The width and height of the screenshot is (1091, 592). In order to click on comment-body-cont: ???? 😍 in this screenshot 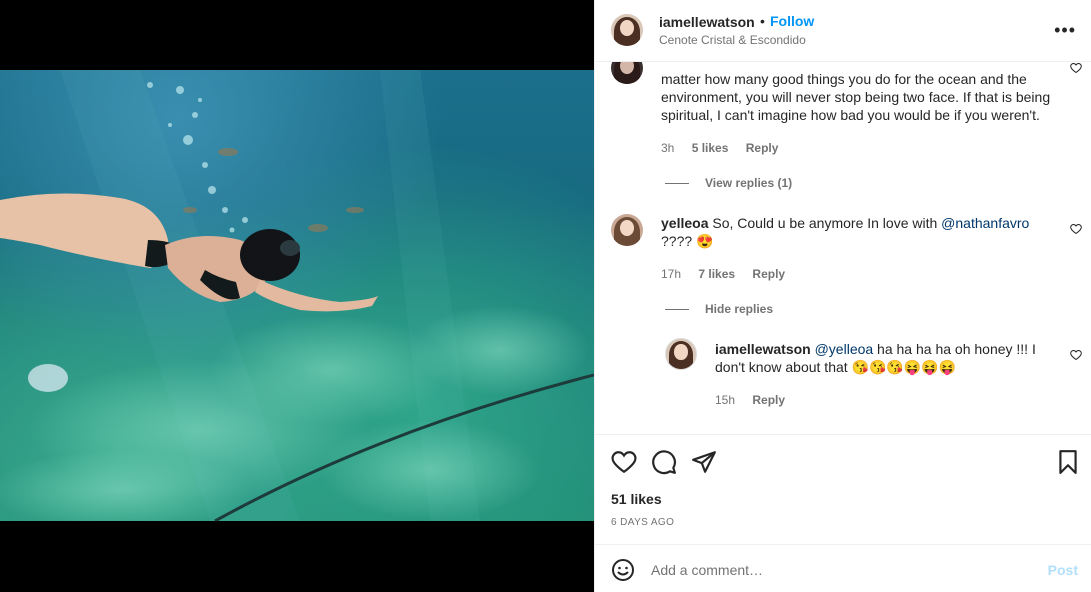, I will do `click(687, 241)`.